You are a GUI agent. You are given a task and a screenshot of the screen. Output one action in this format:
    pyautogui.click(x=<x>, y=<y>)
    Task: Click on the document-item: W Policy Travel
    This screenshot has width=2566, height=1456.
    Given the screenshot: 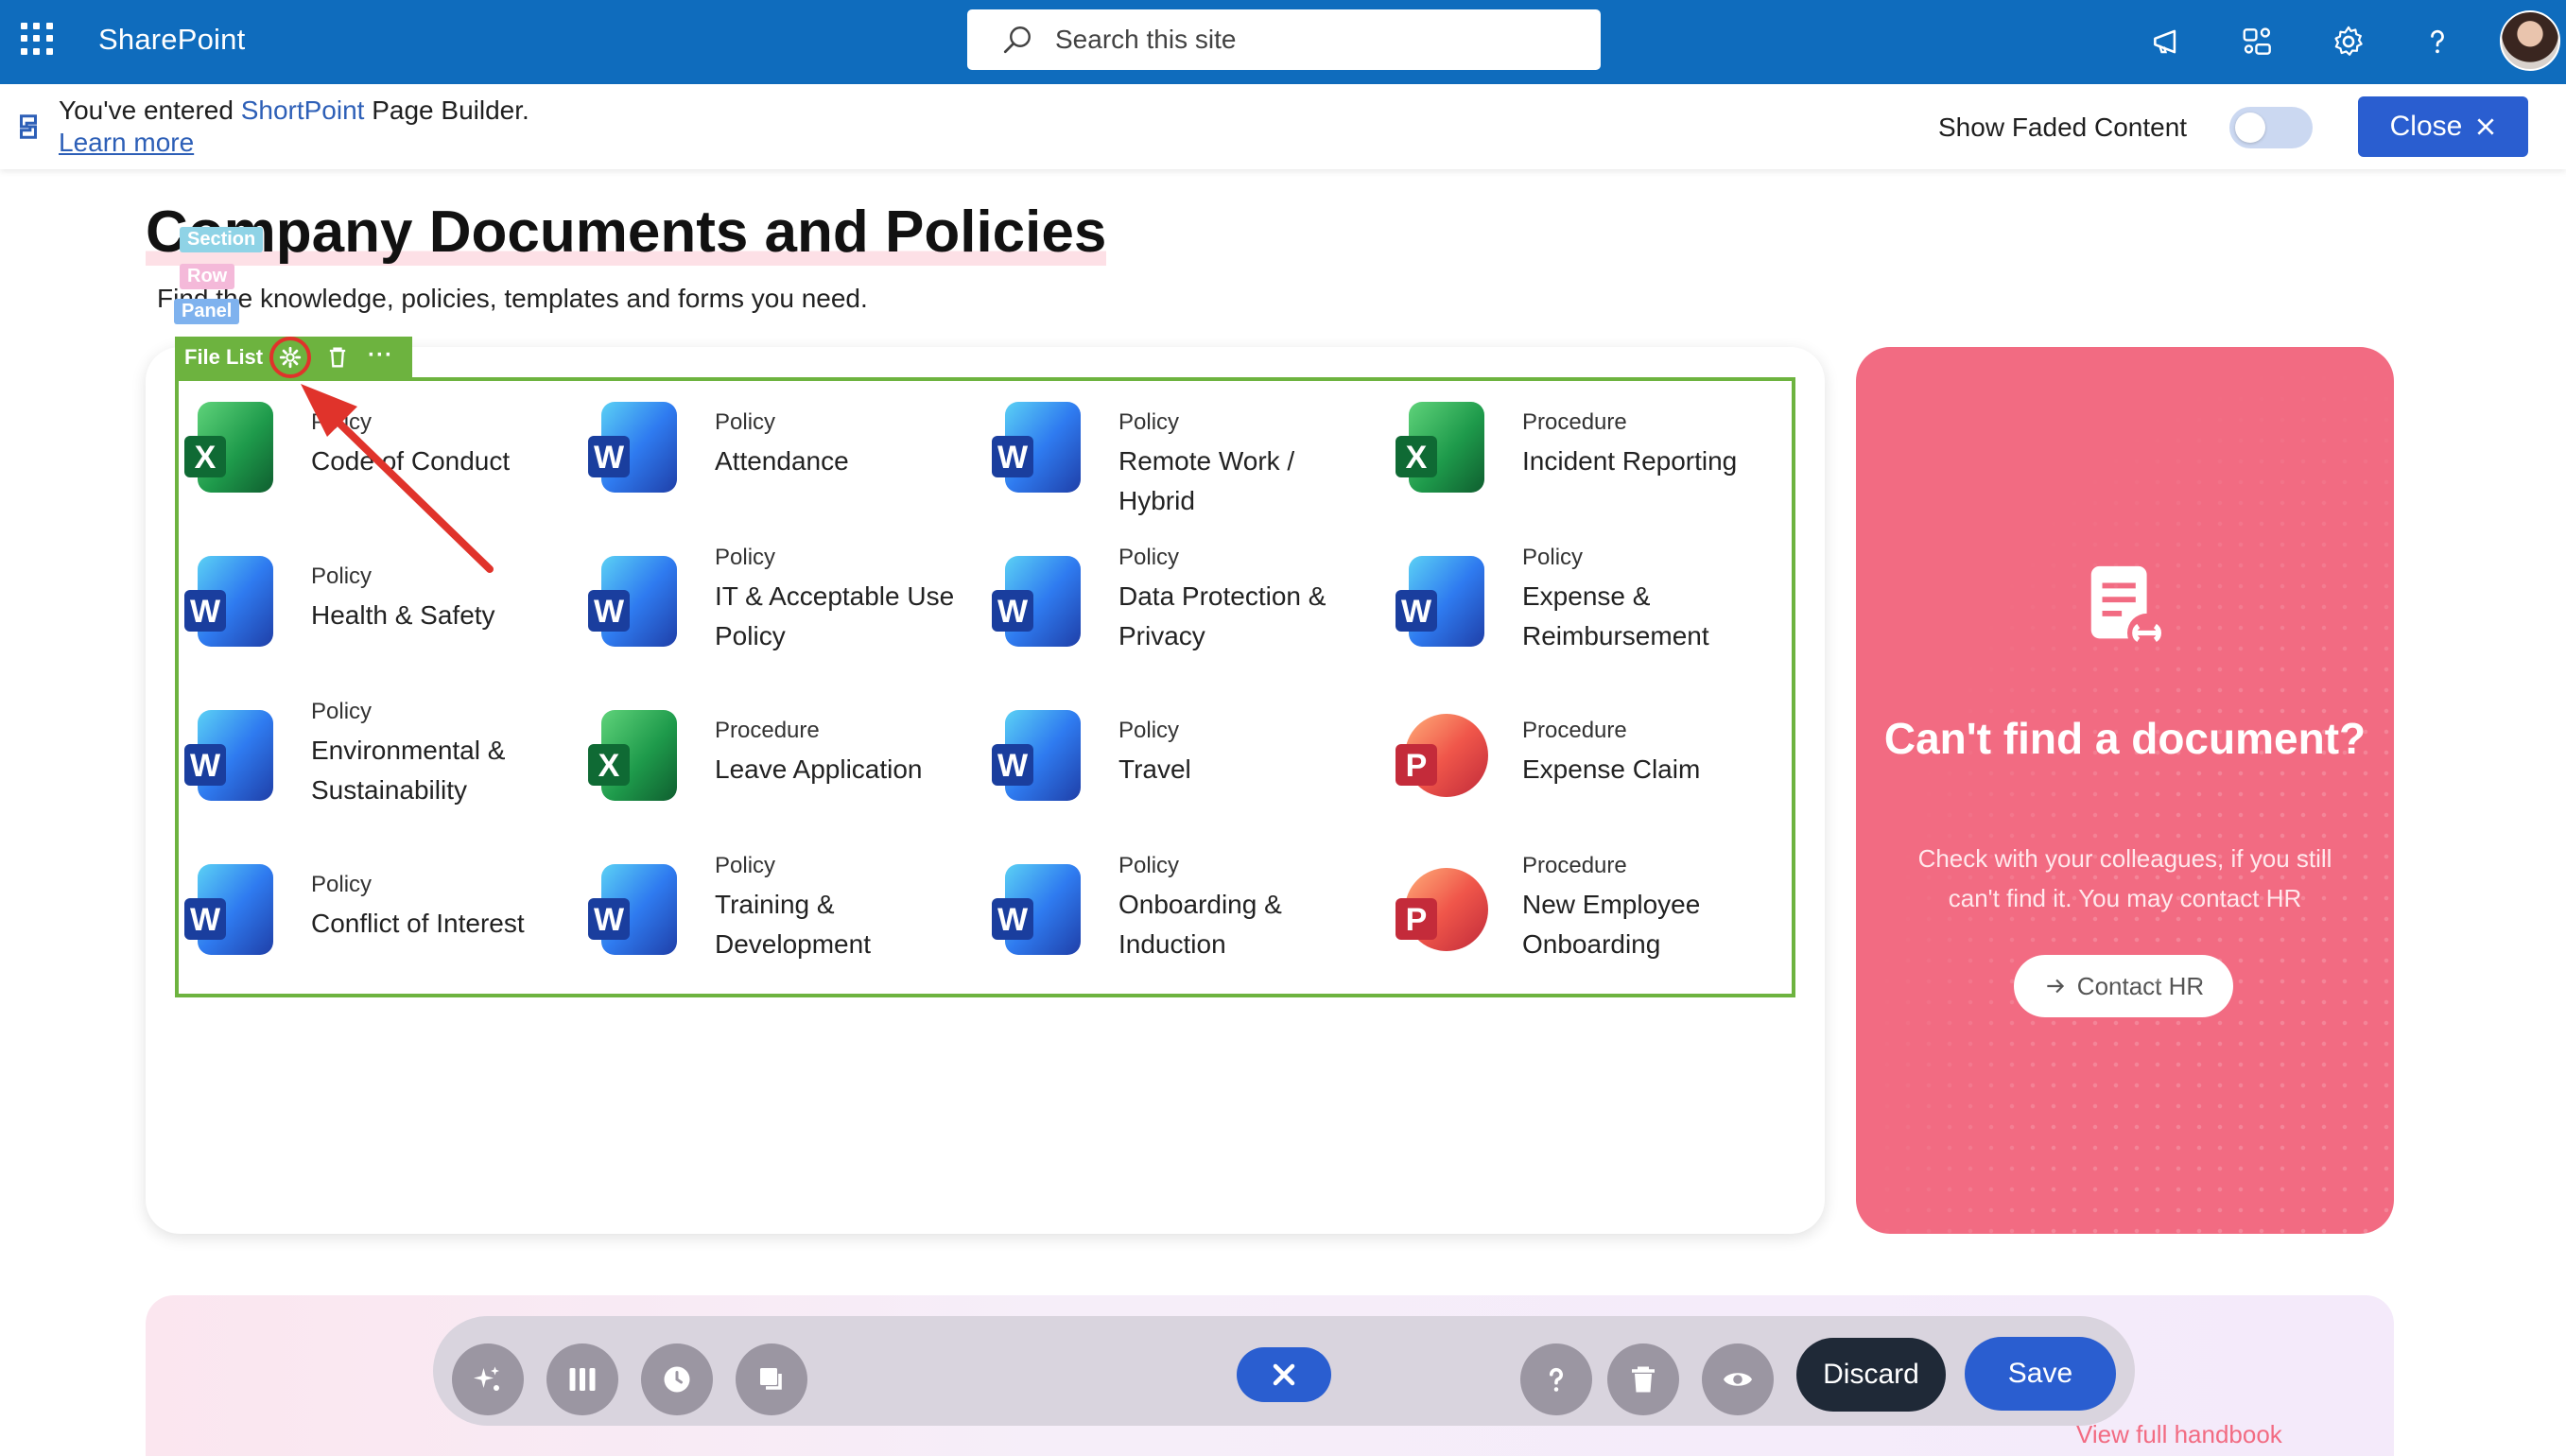 What is the action you would take?
    pyautogui.click(x=1188, y=768)
    